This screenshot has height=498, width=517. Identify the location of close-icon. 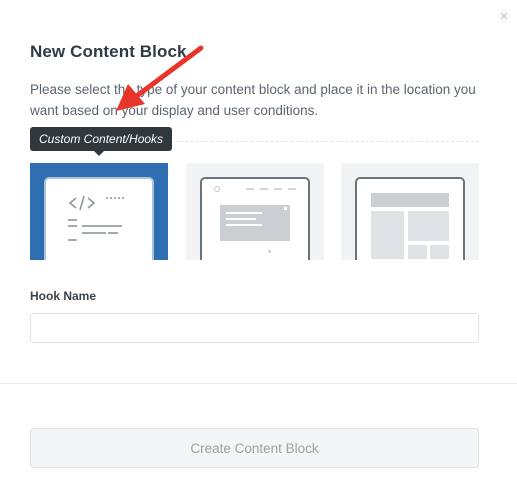
(504, 16).